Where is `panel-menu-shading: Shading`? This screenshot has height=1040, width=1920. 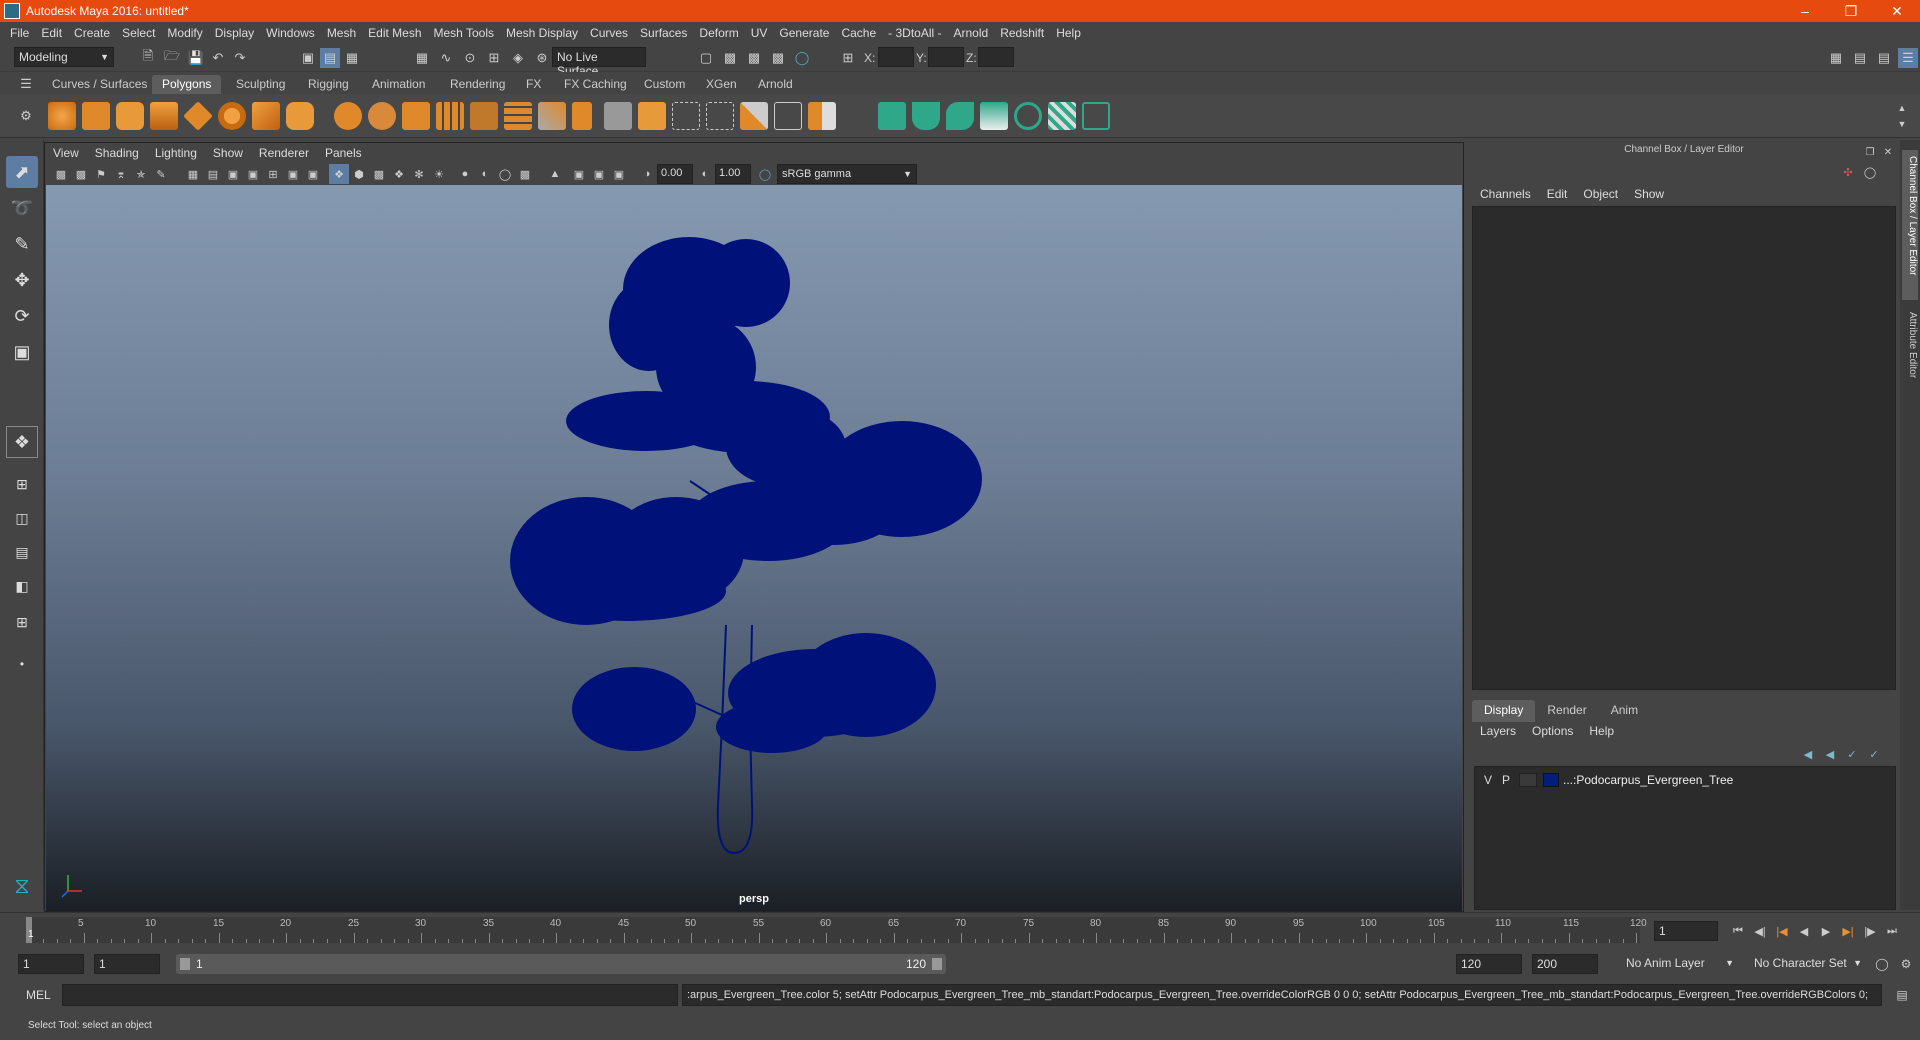
panel-menu-shading: Shading is located at coordinates (117, 153).